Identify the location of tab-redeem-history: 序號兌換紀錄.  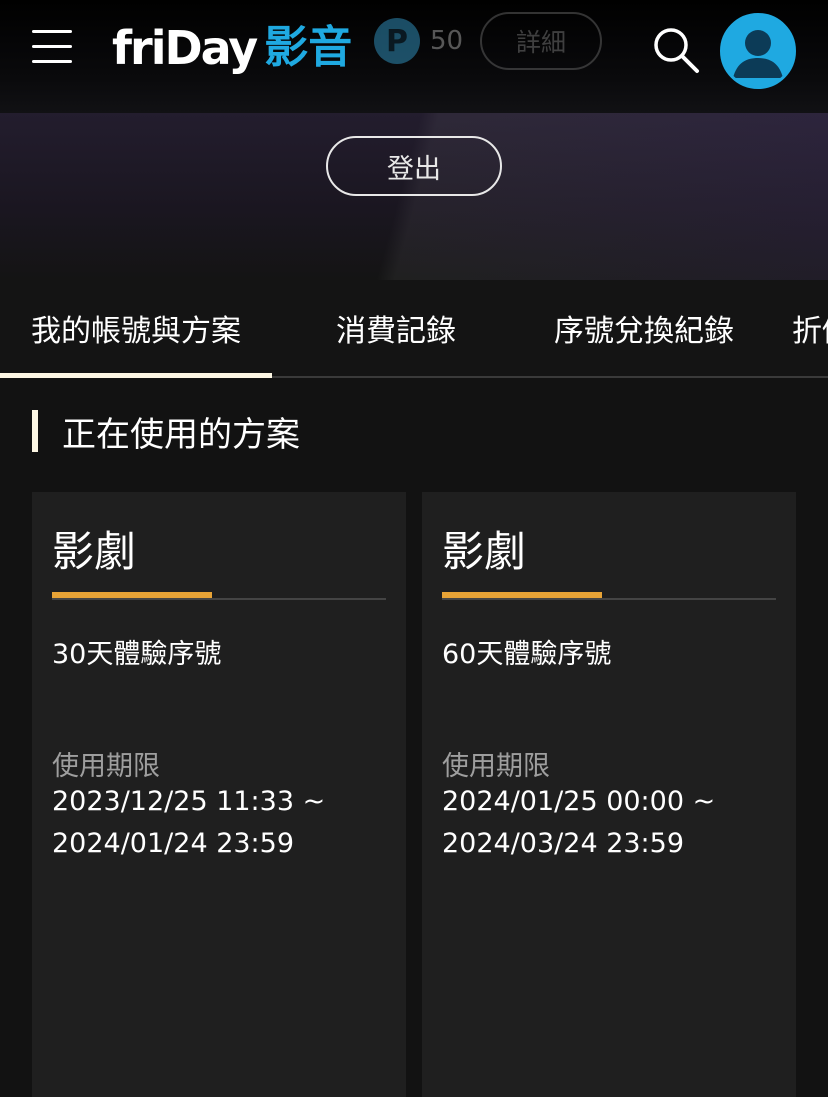
(644, 328).